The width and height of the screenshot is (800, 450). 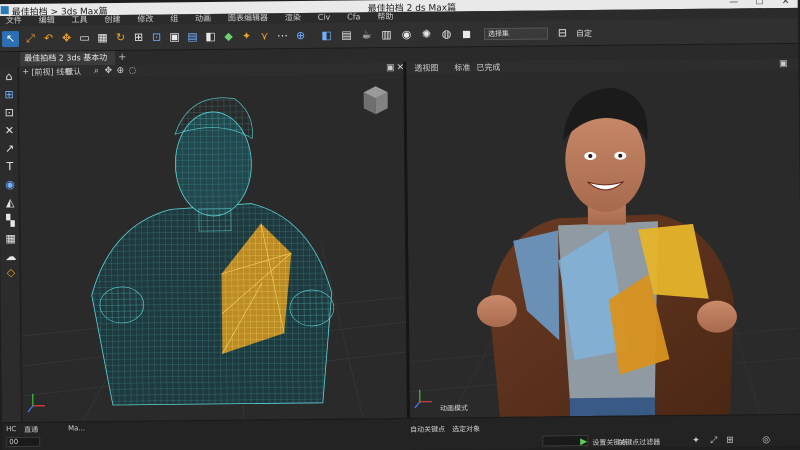 What do you see at coordinates (9, 113) in the screenshot?
I see `hierarchy-icon: ⊡` at bounding box center [9, 113].